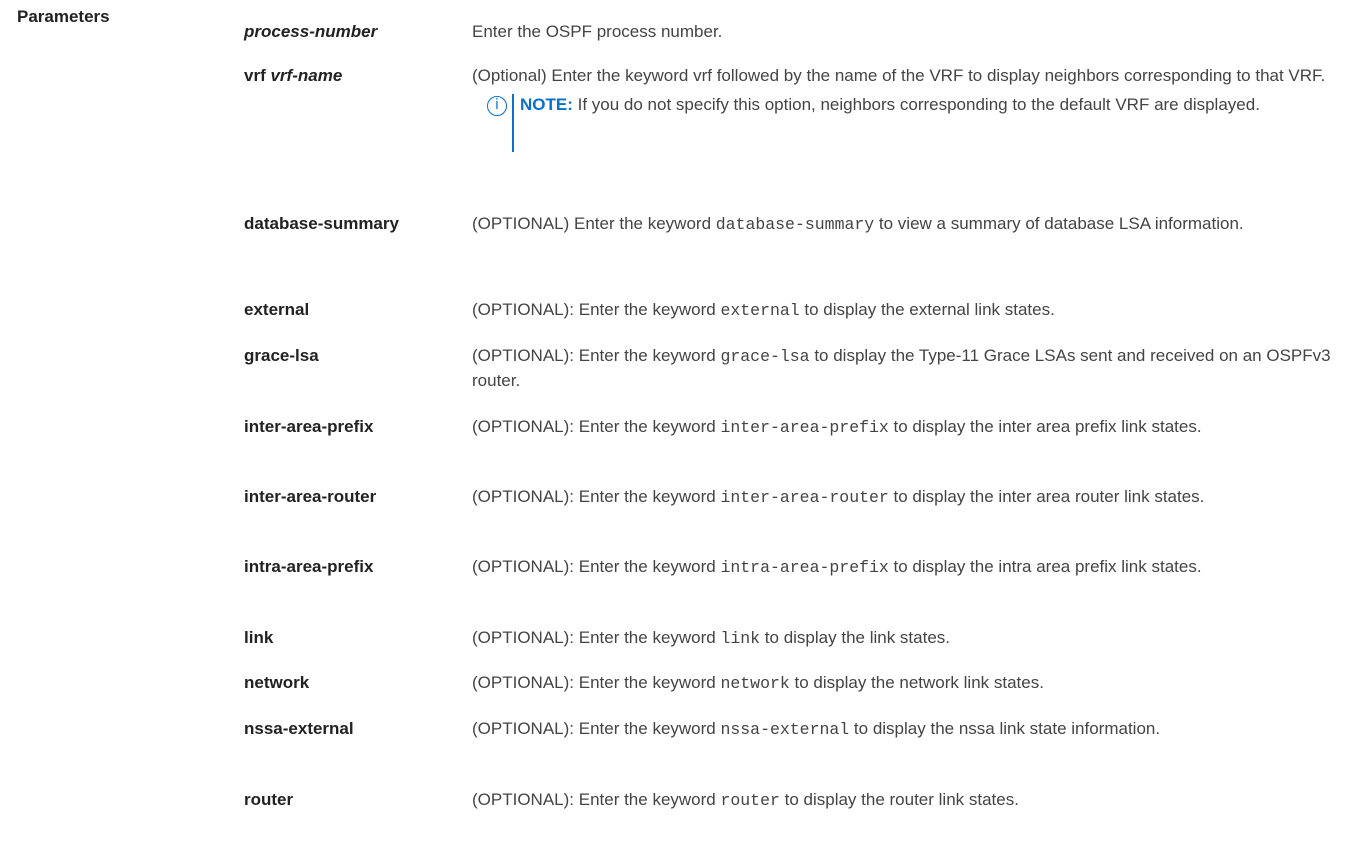 This screenshot has height=856, width=1369. Describe the element at coordinates (785, 729) in the screenshot. I see `param-code-keyword: nssa-external` at that location.